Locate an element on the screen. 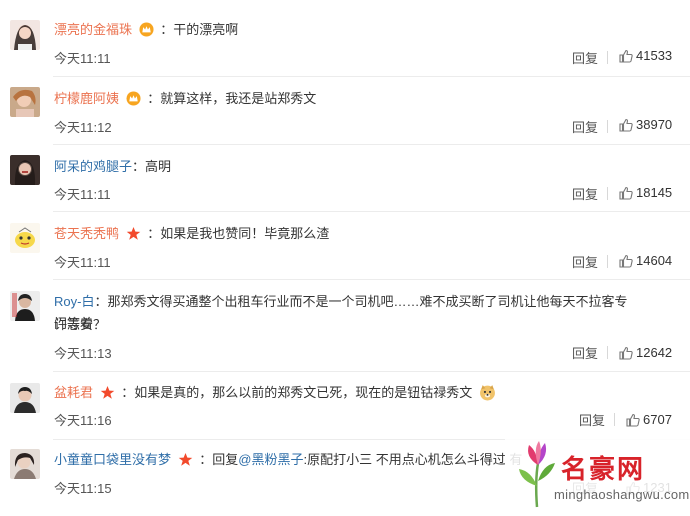 This screenshot has width=690, height=516. flower-logo-icon is located at coordinates (537, 474).